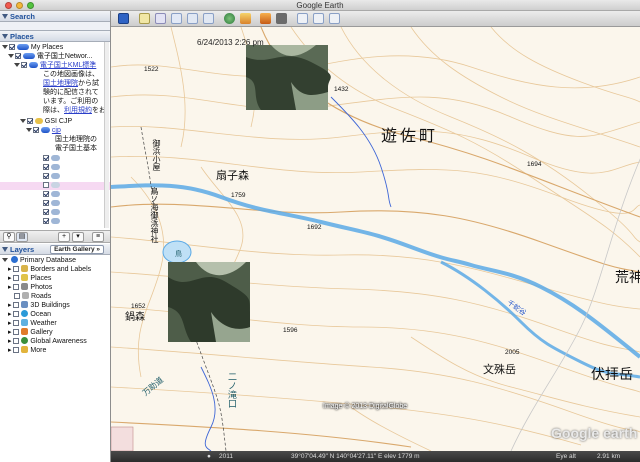 The height and width of the screenshot is (462, 640). I want to click on layer-item: ▸ More, so click(27, 350).